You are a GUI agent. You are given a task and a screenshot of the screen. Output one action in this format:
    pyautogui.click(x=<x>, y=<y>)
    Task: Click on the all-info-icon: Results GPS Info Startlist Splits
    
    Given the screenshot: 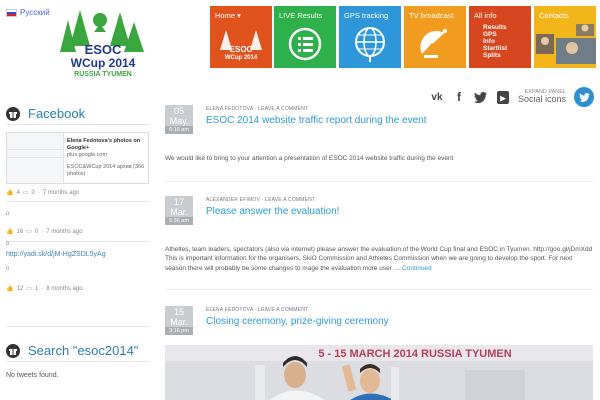 What is the action you would take?
    pyautogui.click(x=500, y=44)
    